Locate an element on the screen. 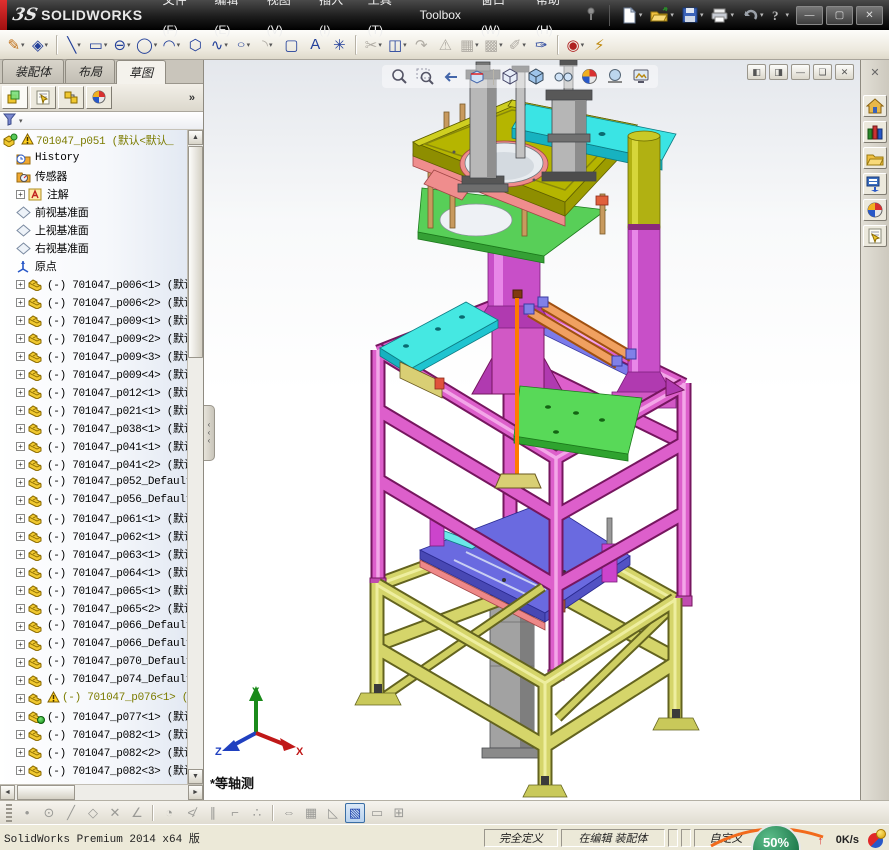 This screenshot has height=850, width=889. tree-vertical-scrollbar: ▲ ▼ is located at coordinates (195, 457).